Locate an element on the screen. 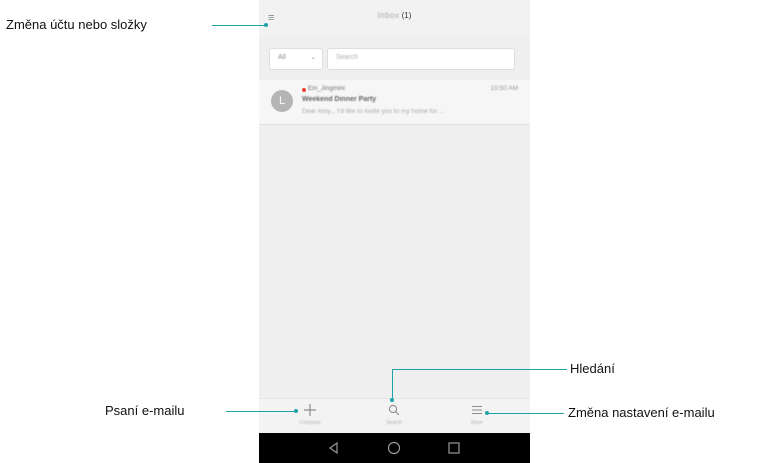 Image resolution: width=781 pixels, height=463 pixels. leader-settings is located at coordinates (525, 413).